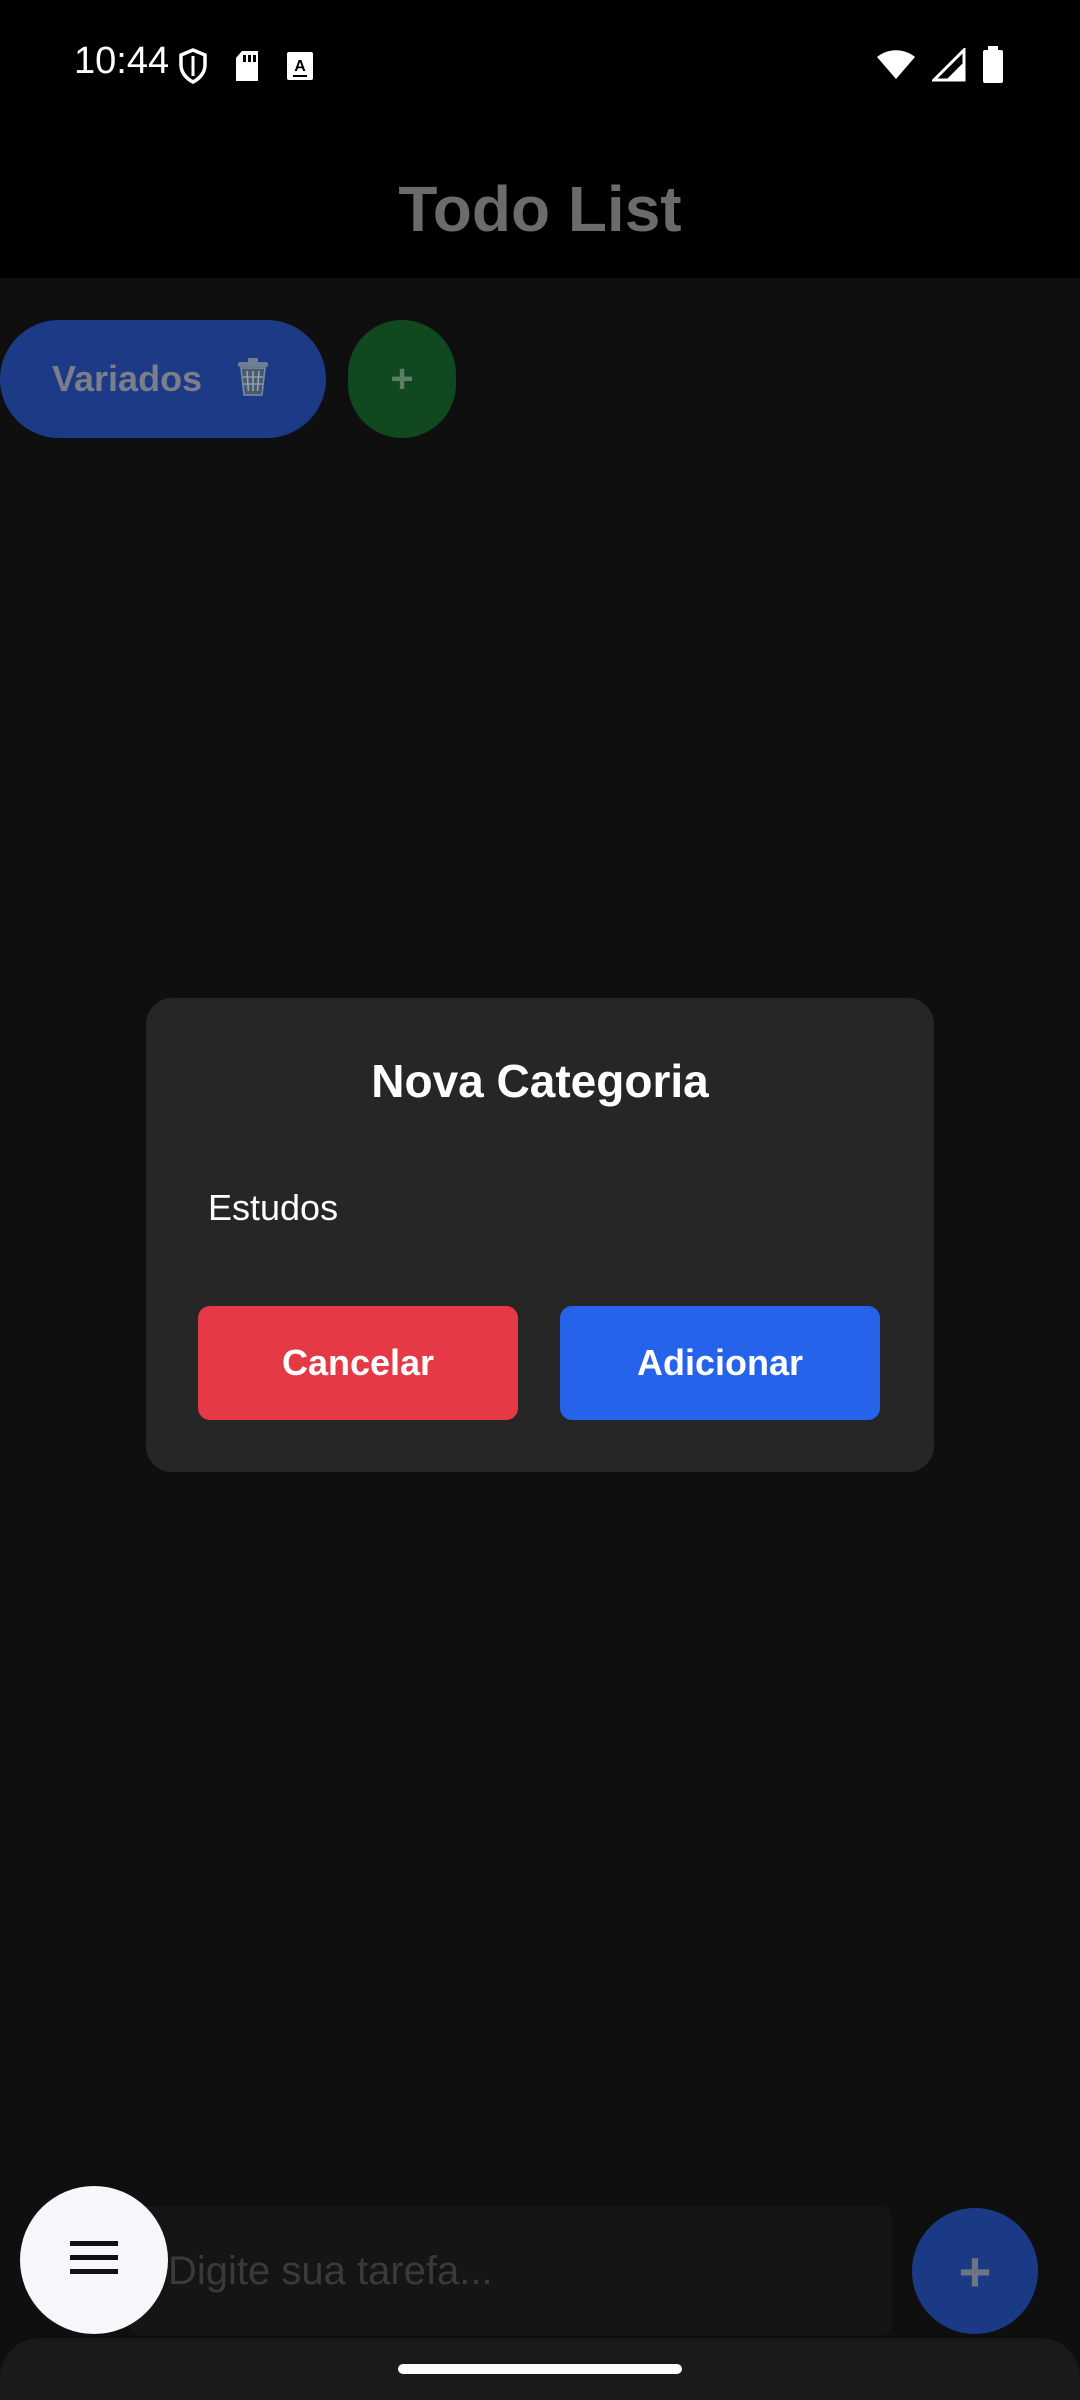  I want to click on category-name-input: Estudos, so click(538, 1208).